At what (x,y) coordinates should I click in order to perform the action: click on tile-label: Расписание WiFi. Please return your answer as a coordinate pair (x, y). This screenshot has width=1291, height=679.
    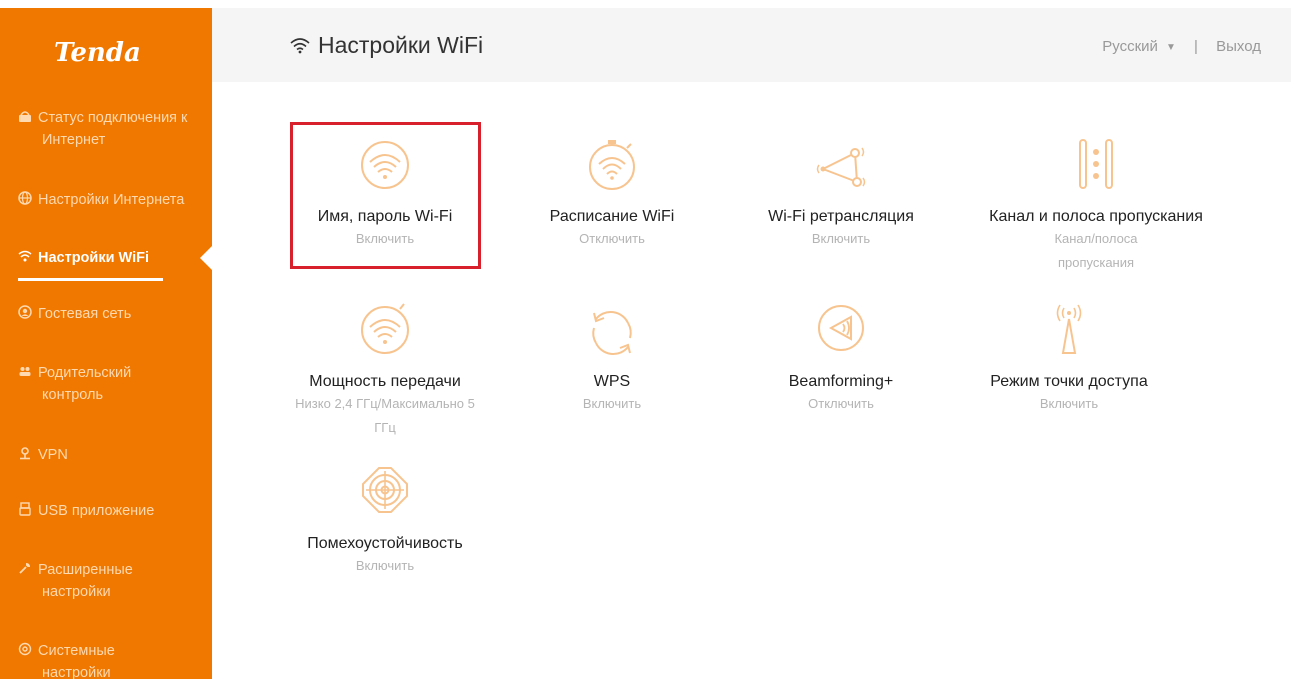
    Looking at the image, I should click on (612, 216).